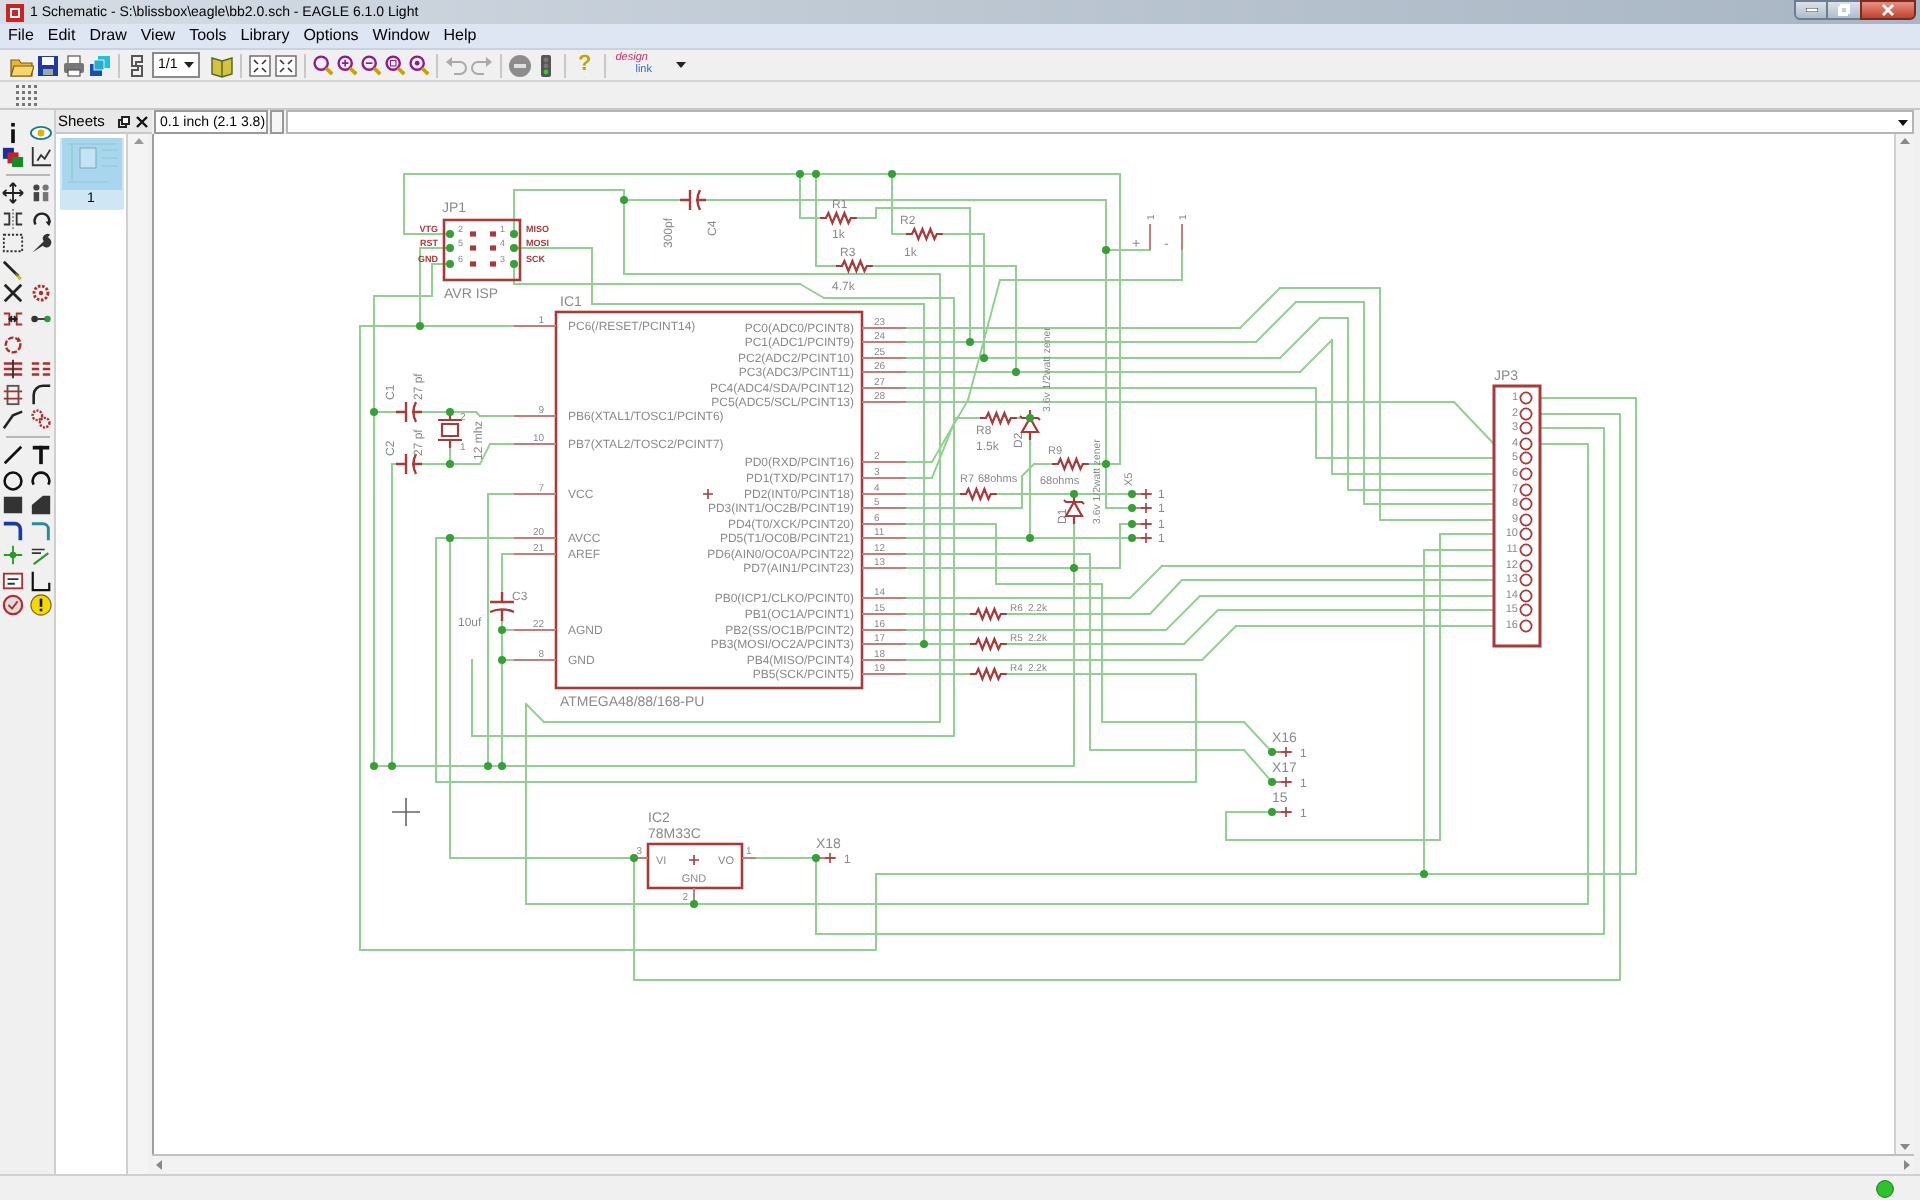 Image resolution: width=1920 pixels, height=1200 pixels. What do you see at coordinates (1030, 425) in the screenshot?
I see `zener-diode-symbol` at bounding box center [1030, 425].